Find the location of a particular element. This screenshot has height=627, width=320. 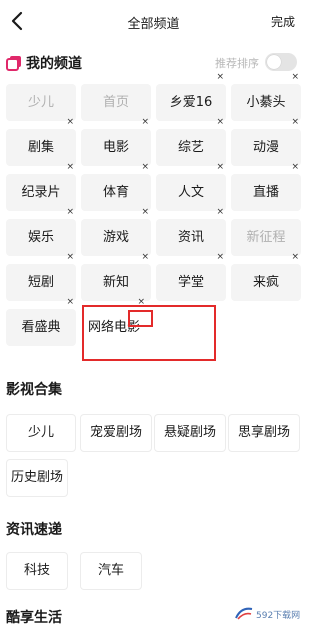

channel-label: 动漫 is located at coordinates (265, 147).